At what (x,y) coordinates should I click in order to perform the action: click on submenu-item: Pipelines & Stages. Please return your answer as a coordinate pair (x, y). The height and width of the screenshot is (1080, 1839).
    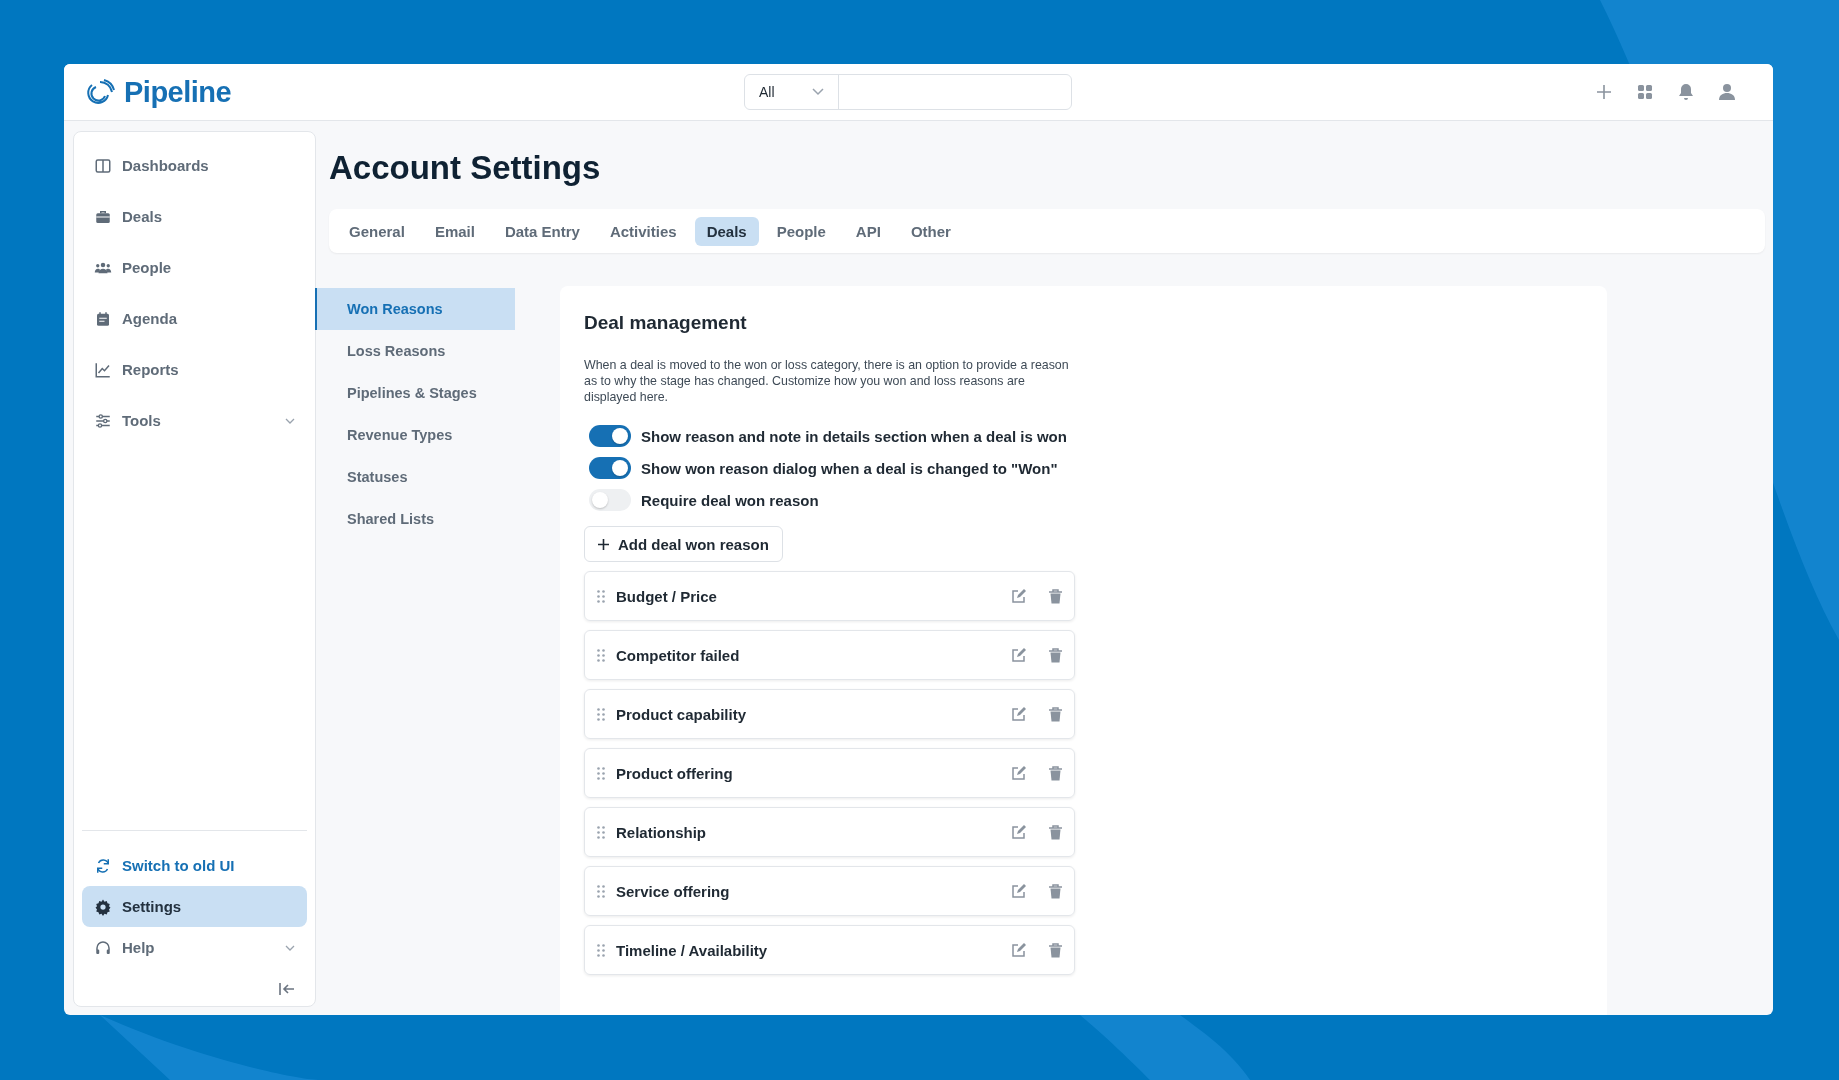
    Looking at the image, I should click on (415, 393).